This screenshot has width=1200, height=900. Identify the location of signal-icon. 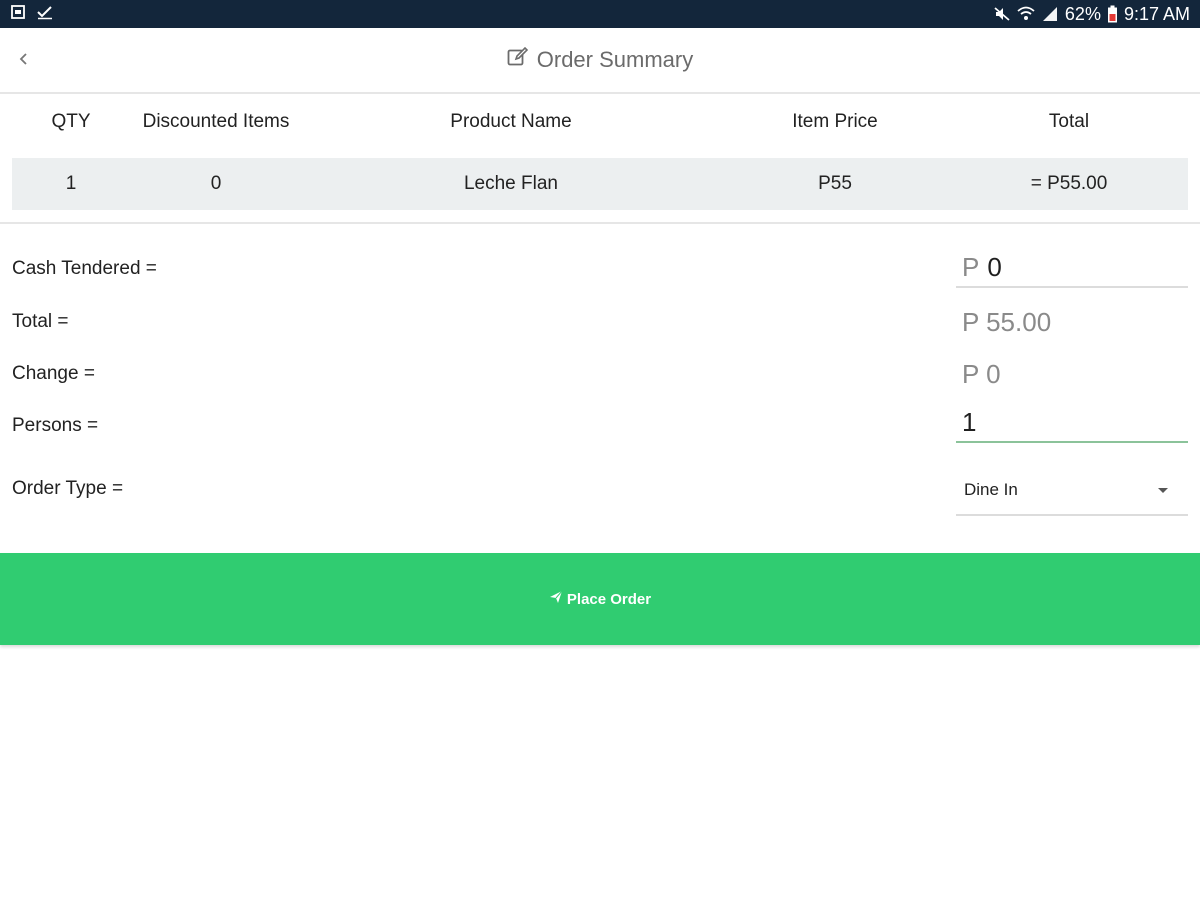
(1050, 14).